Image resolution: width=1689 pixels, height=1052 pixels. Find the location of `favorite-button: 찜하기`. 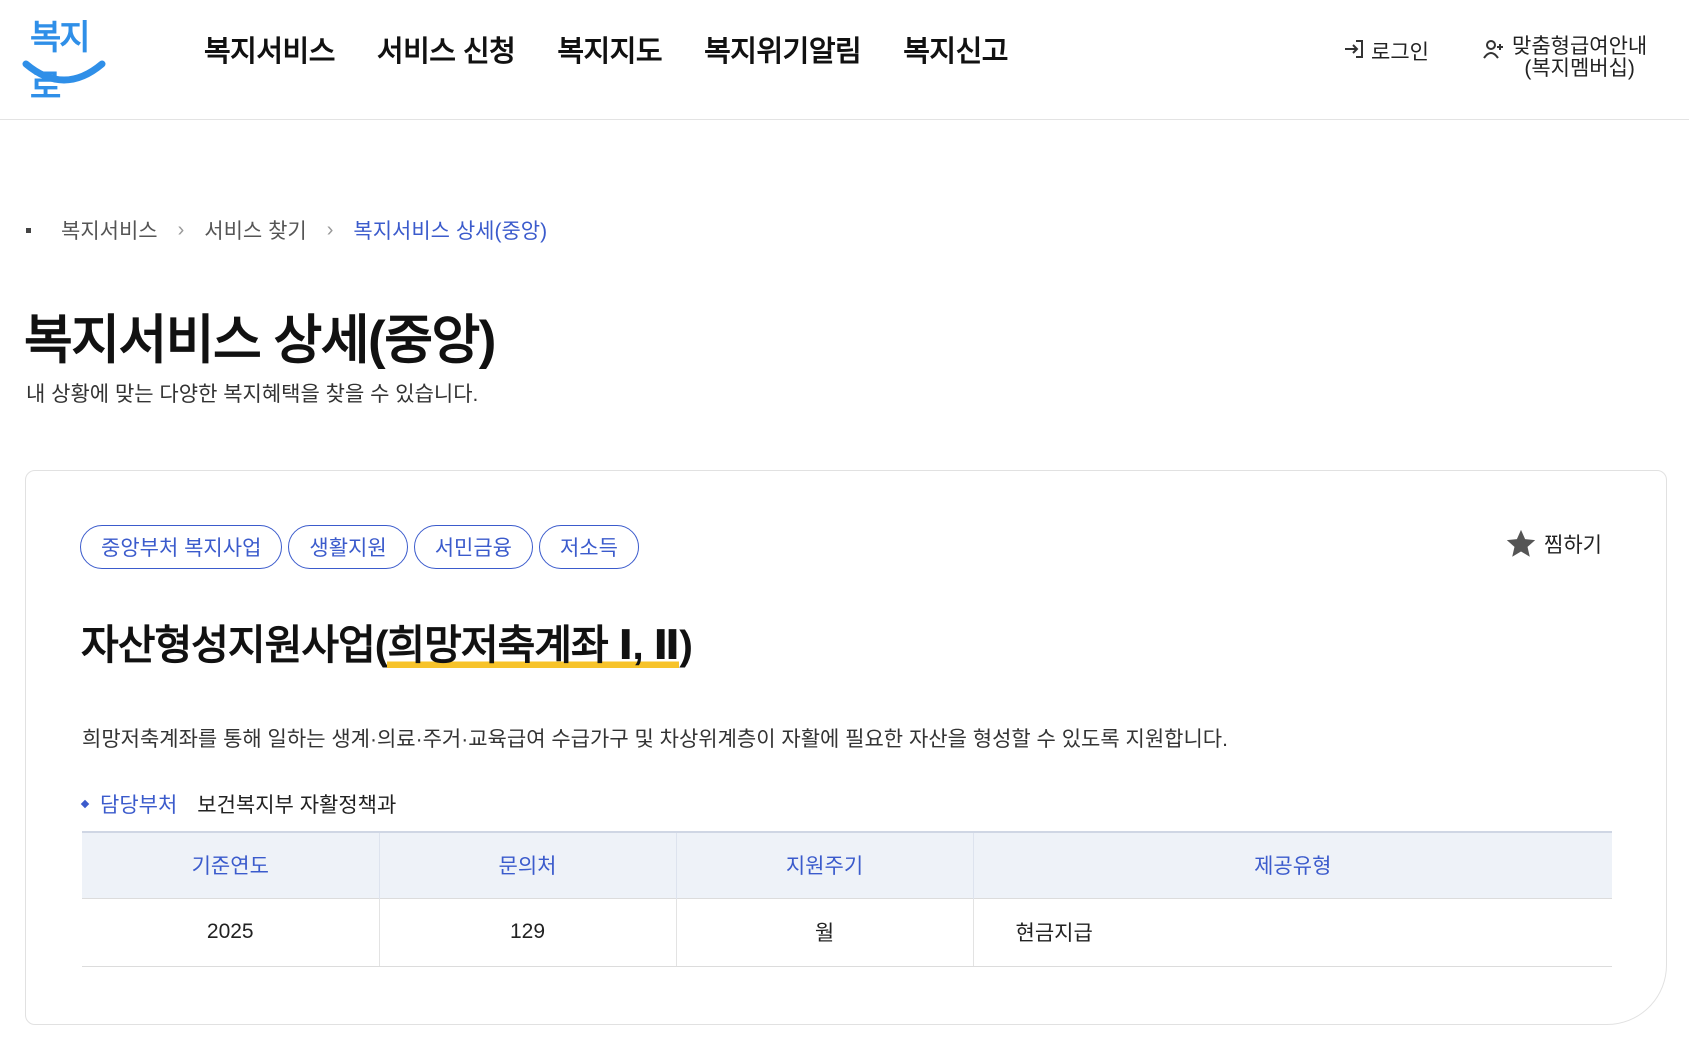

favorite-button: 찜하기 is located at coordinates (1553, 544).